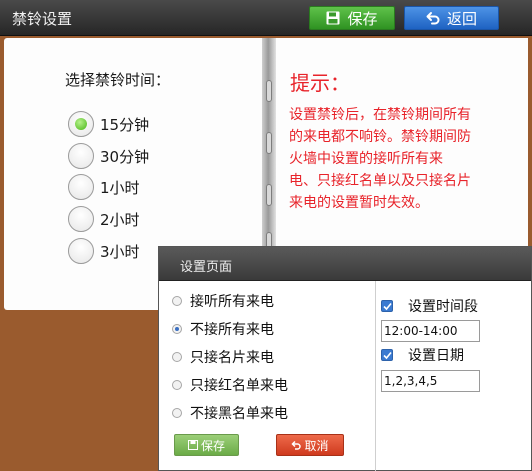 This screenshot has height=471, width=532. I want to click on duration-option-label: 30分钟, so click(125, 156).